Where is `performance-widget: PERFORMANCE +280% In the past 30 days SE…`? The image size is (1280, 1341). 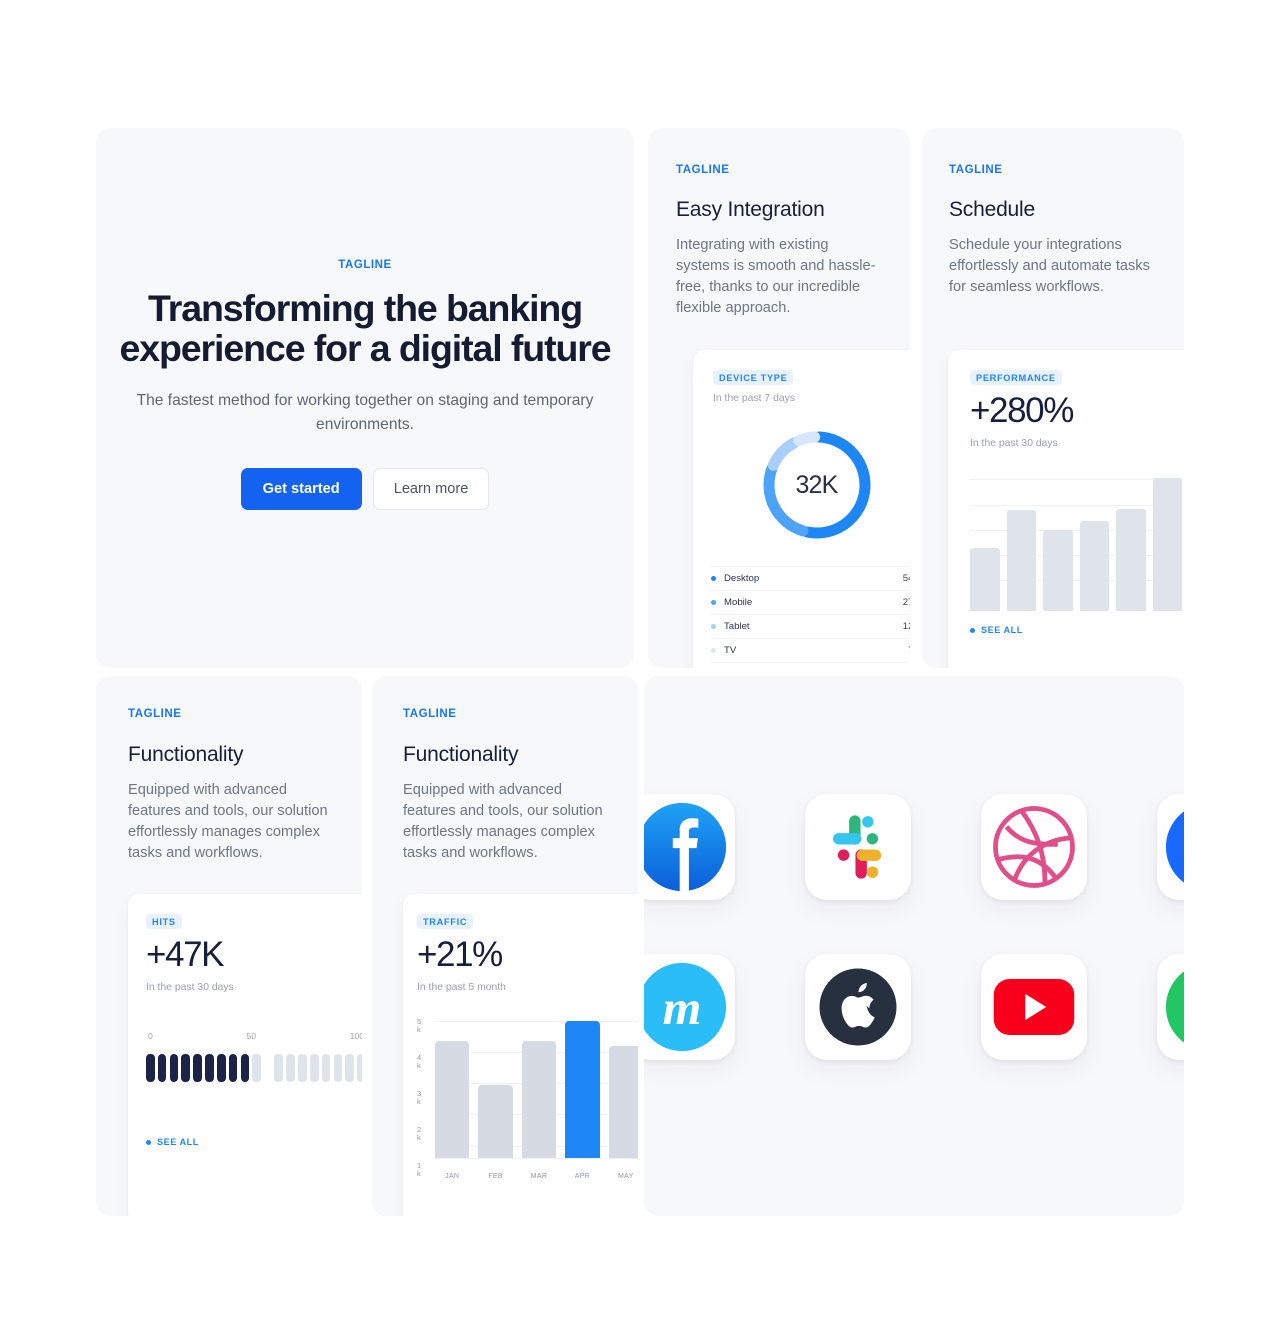 performance-widget: PERFORMANCE +280% In the past 30 days SE… is located at coordinates (1066, 509).